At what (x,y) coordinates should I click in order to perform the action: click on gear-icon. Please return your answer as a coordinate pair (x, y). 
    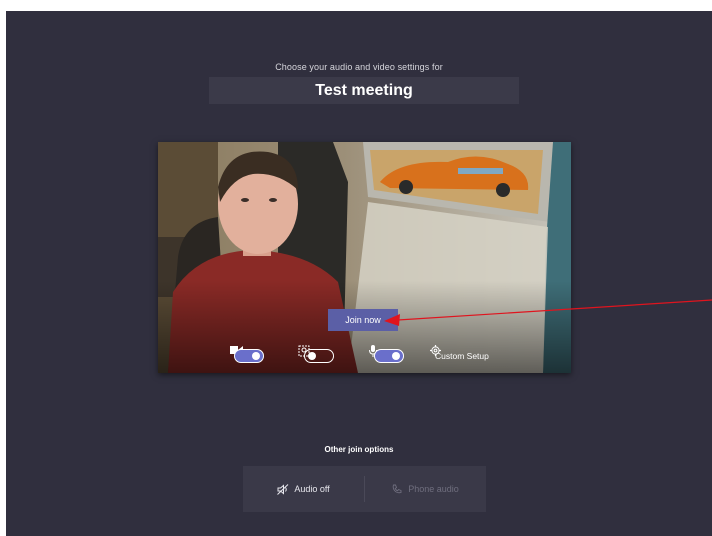
    Looking at the image, I should click on (435, 350).